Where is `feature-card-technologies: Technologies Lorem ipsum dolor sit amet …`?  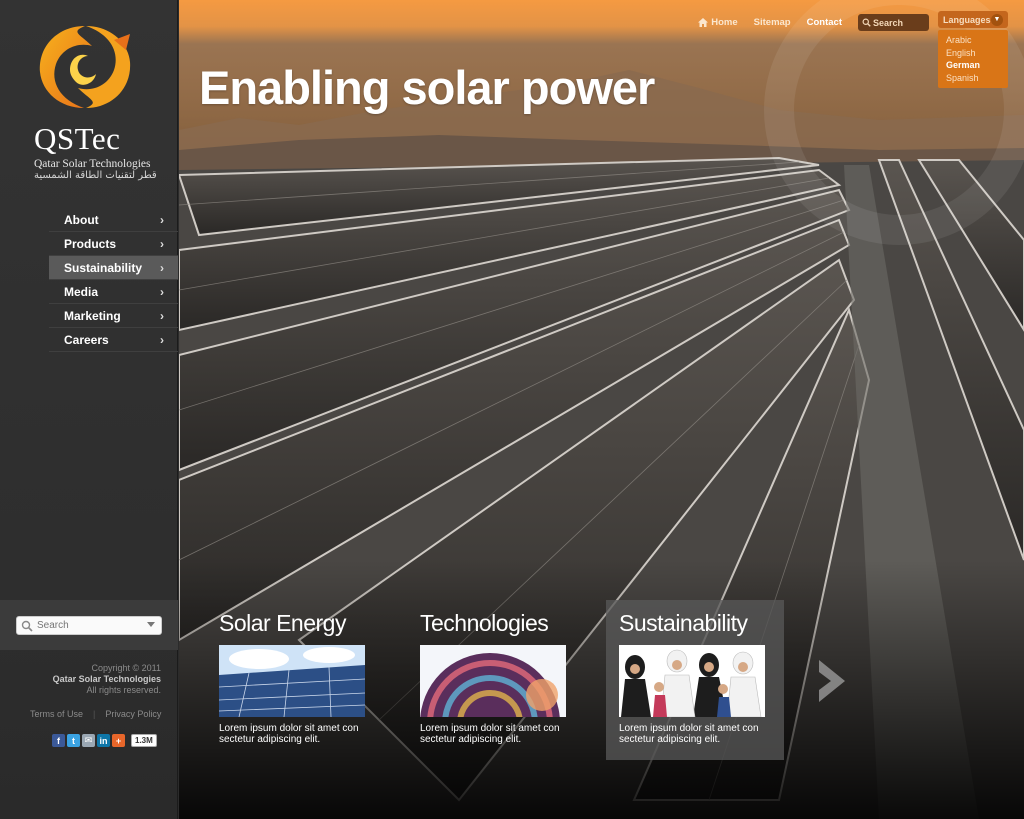
feature-card-technologies: Technologies Lorem ipsum dolor sit amet … is located at coordinates (496, 680).